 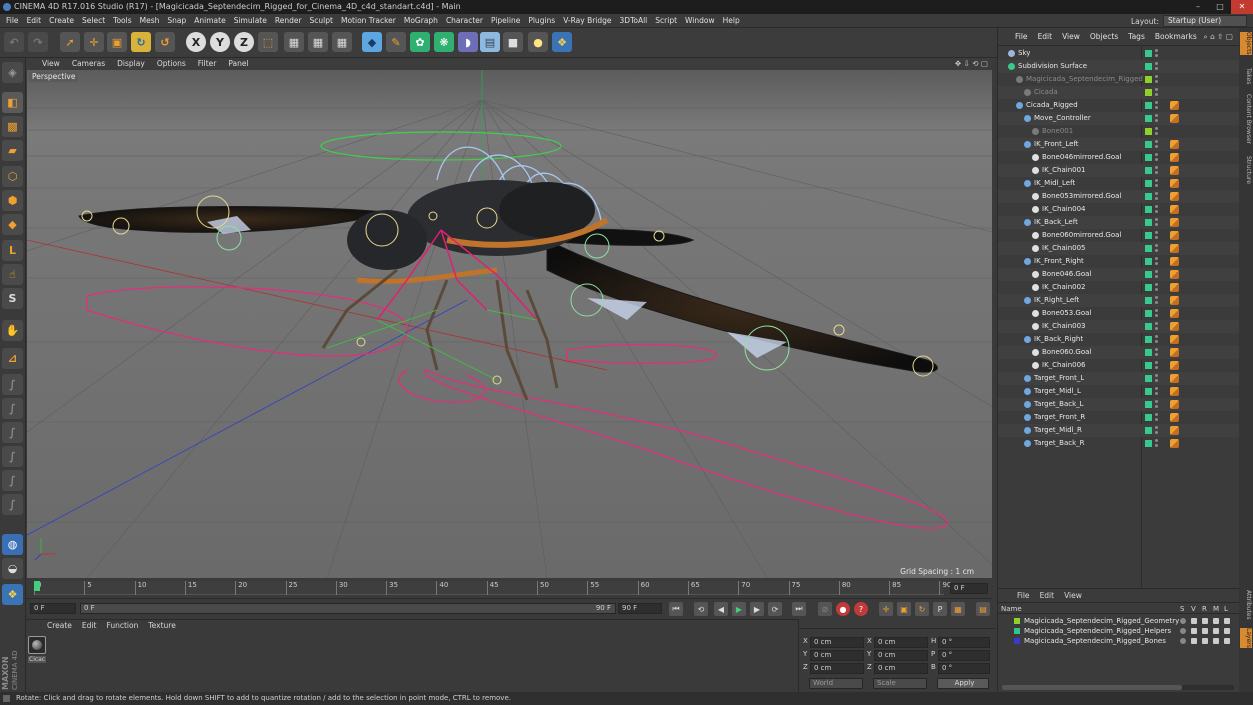 I want to click on layer-row: Magicicada_Septendecim_Rigged_Geometry, so click(x=1119, y=621).